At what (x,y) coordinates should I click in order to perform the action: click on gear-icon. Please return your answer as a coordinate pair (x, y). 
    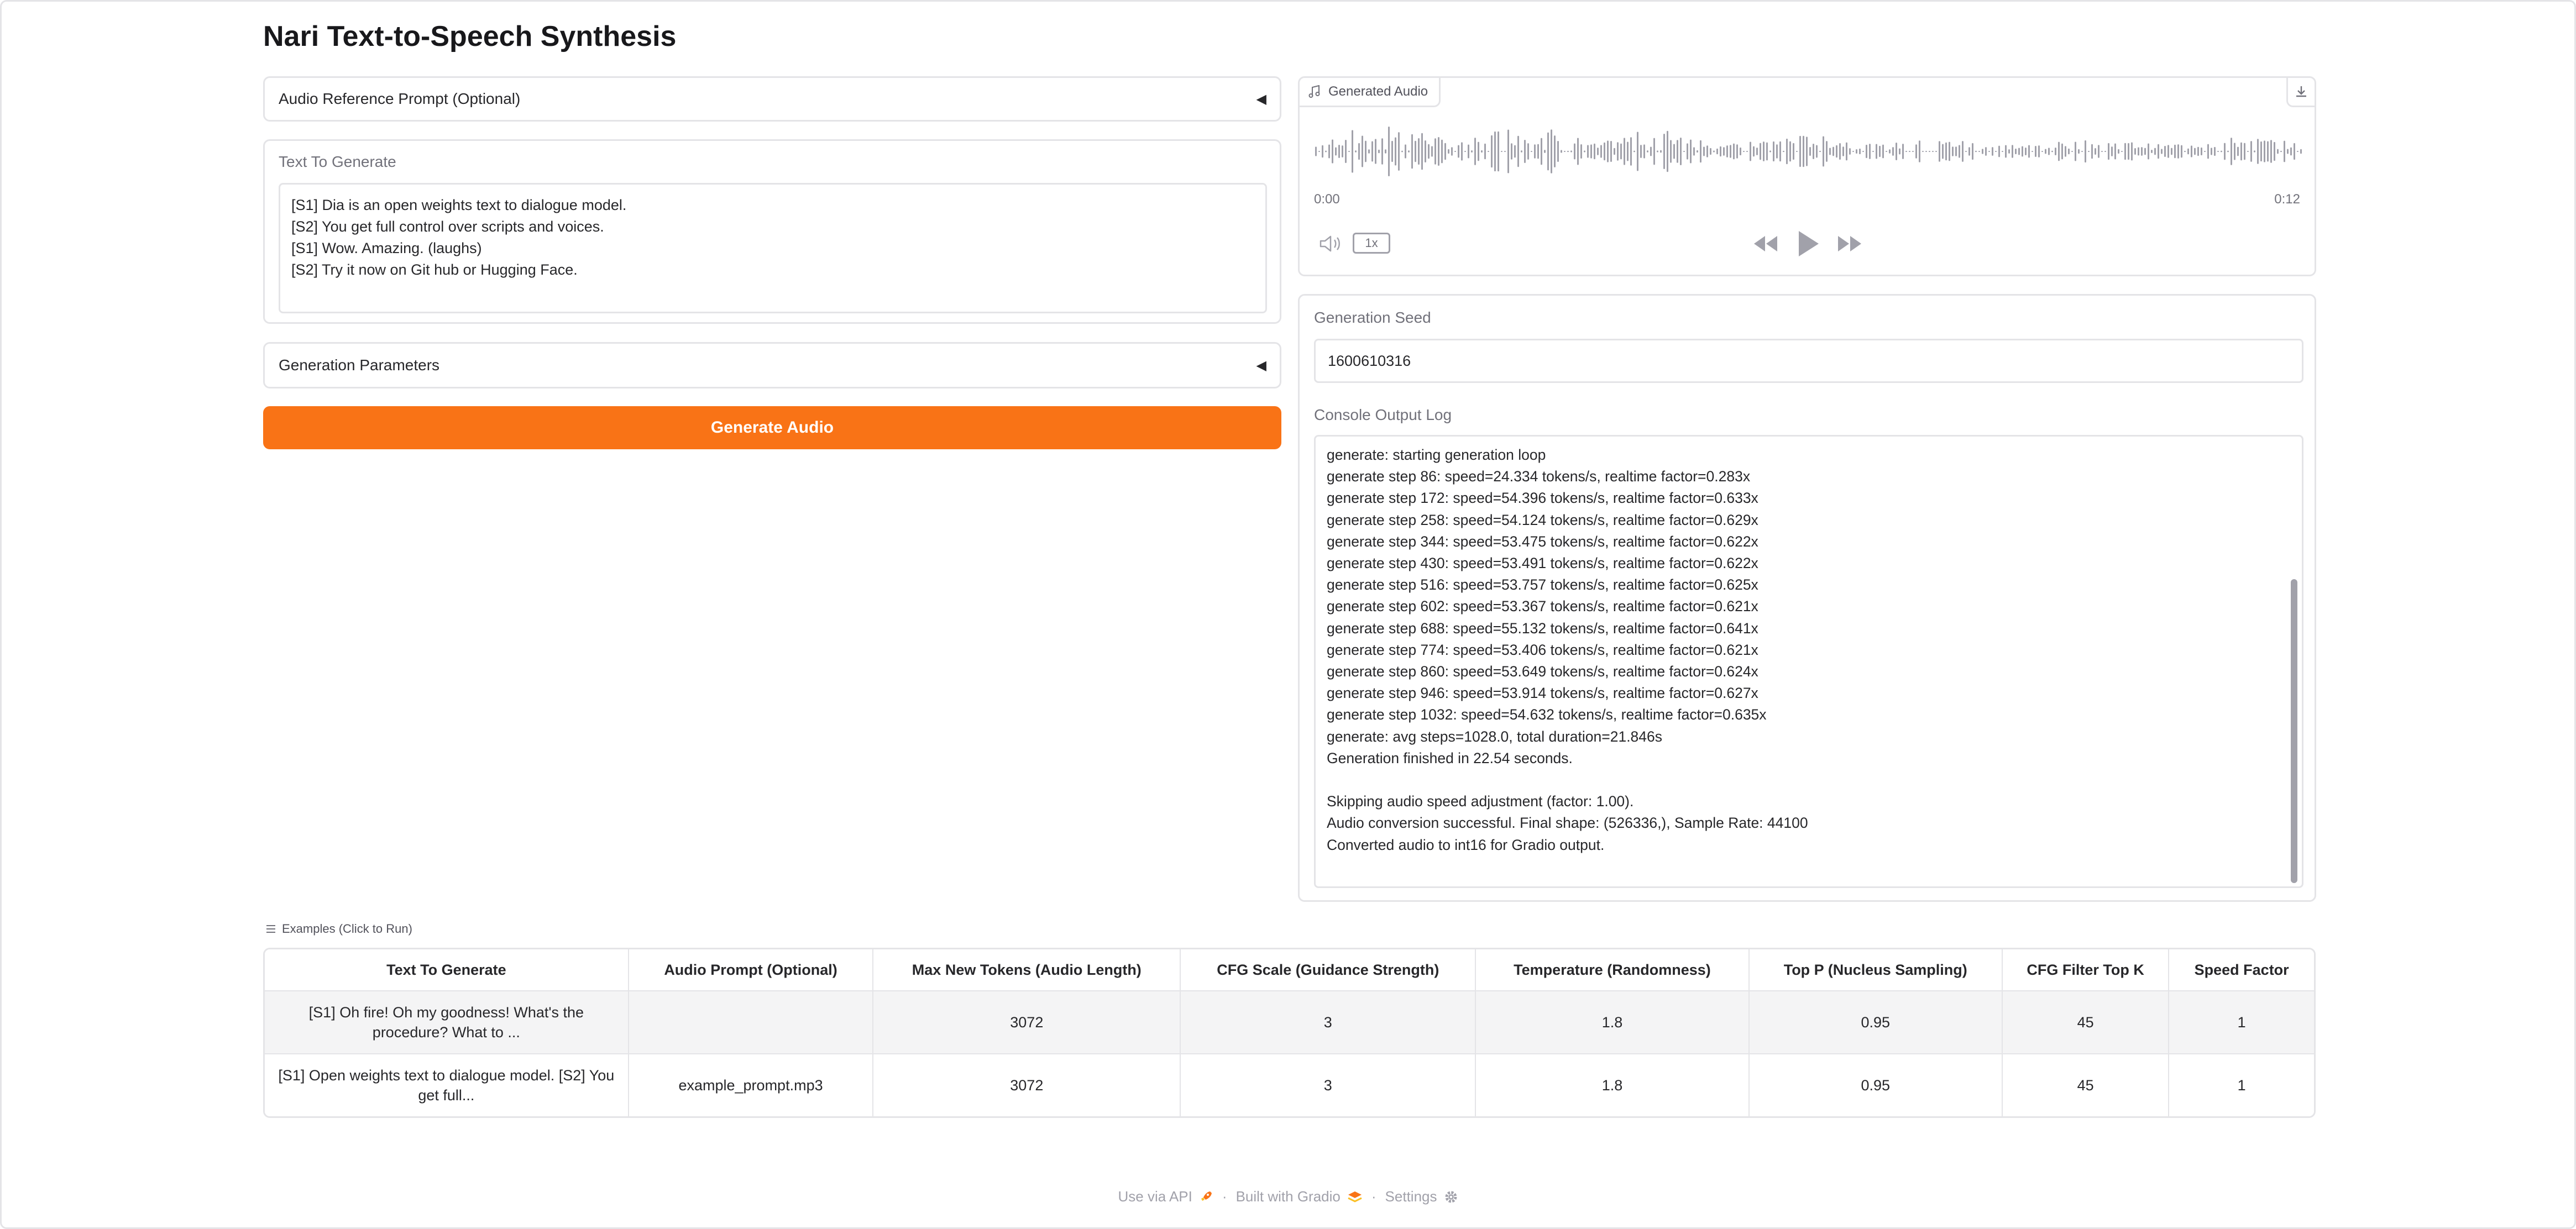
    Looking at the image, I should click on (1451, 1196).